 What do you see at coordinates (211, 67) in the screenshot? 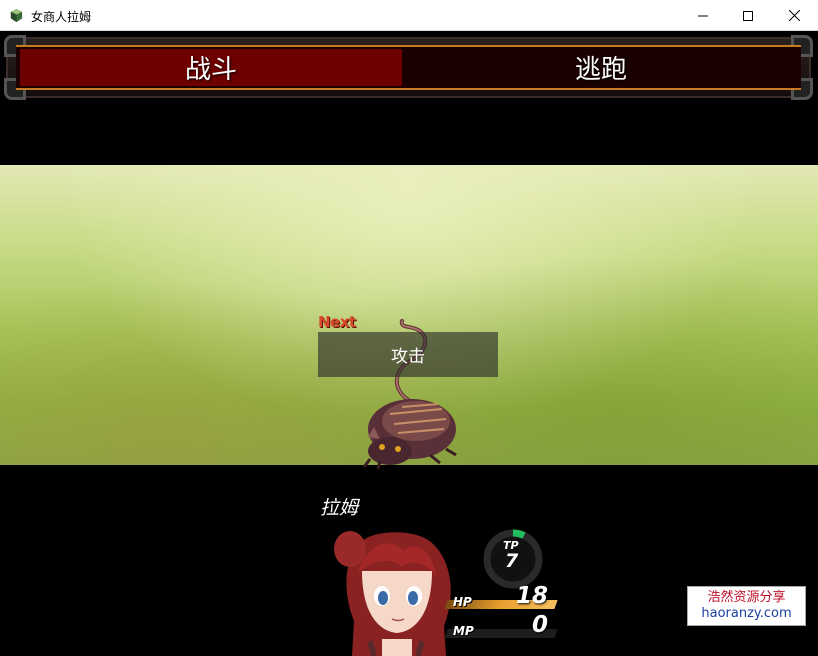
I see `fight-command: 战斗` at bounding box center [211, 67].